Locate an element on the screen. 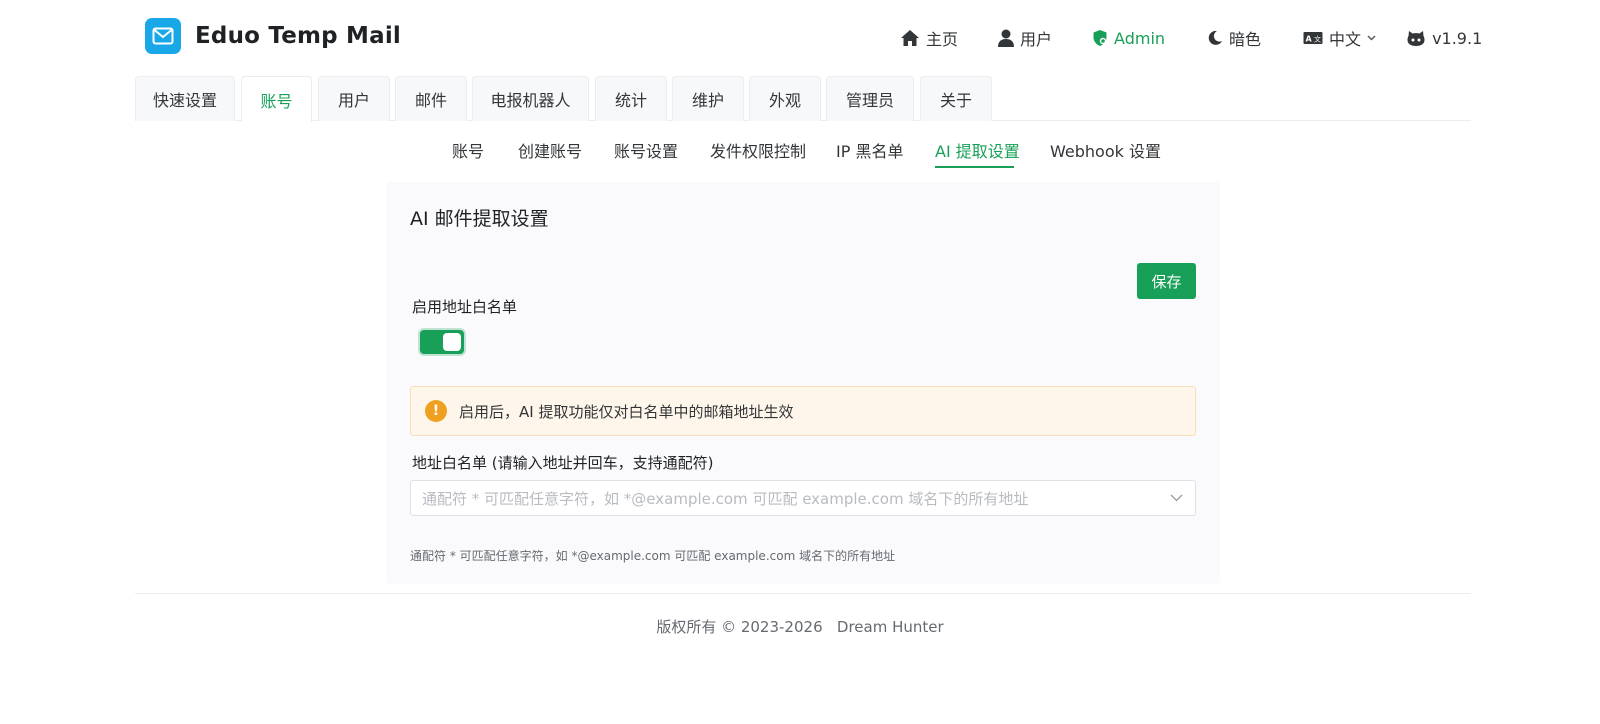 The width and height of the screenshot is (1600, 724). tab-label: 邮件 is located at coordinates (430, 100).